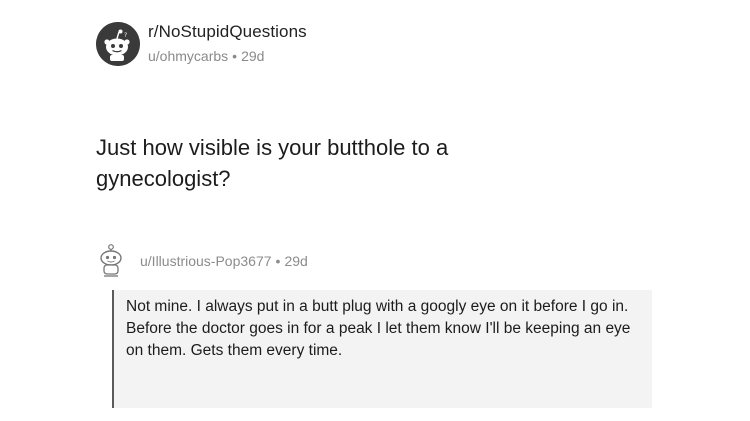 The width and height of the screenshot is (750, 421). I want to click on subreddit-name: r/NoStupidQuestions, so click(227, 32).